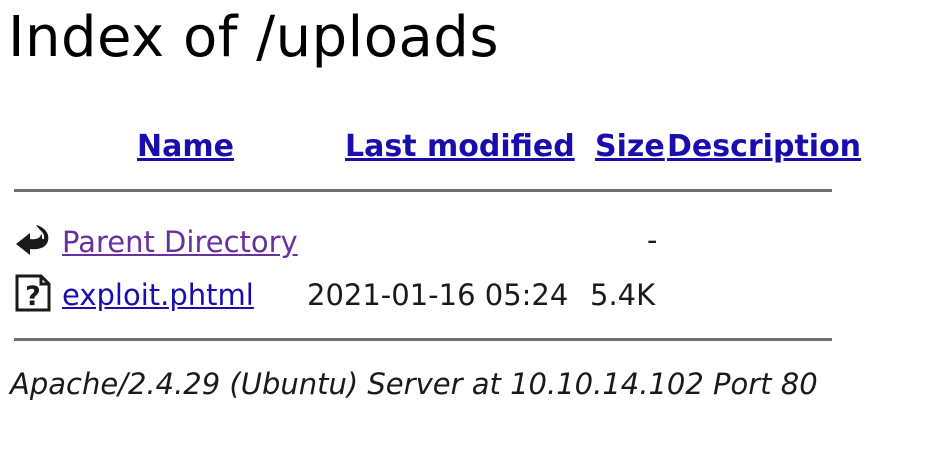  What do you see at coordinates (180, 242) in the screenshot?
I see `parent-directory-link: Parent Directory` at bounding box center [180, 242].